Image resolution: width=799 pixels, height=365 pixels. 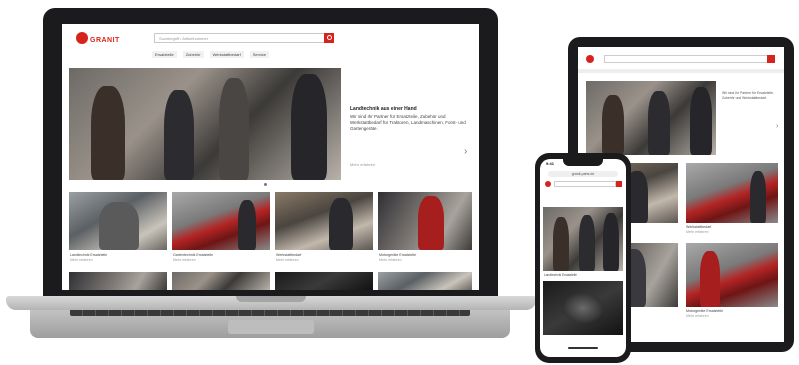 I want to click on url-bar: granit-parts.de, so click(x=583, y=174).